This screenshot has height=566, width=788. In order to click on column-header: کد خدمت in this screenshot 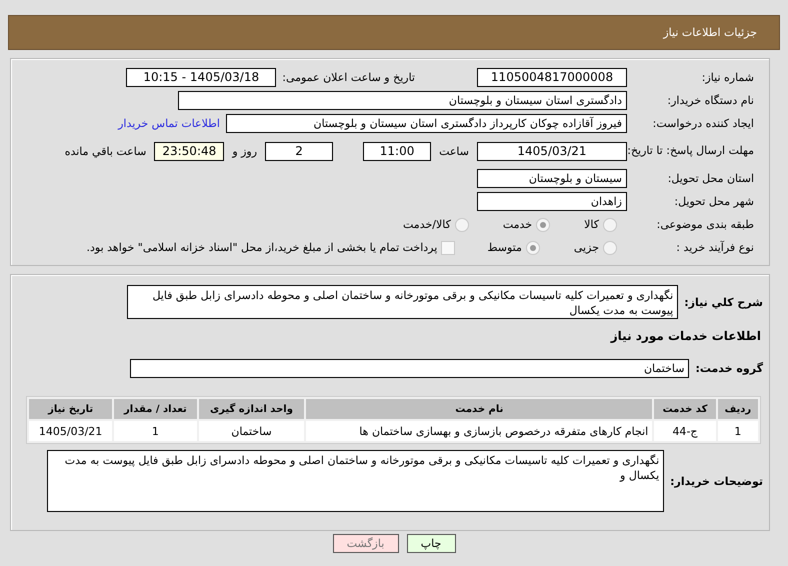, I will do `click(685, 409)`.